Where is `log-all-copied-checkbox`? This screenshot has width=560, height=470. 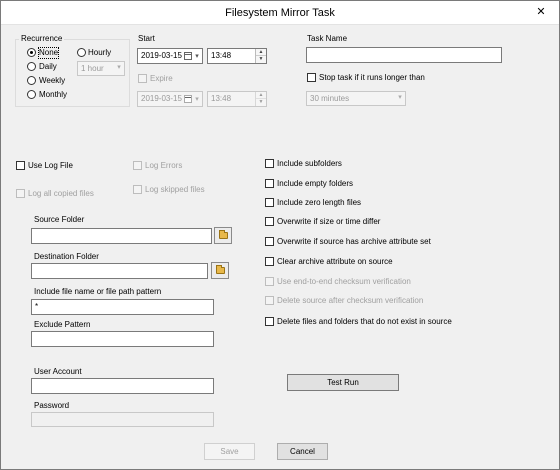 log-all-copied-checkbox is located at coordinates (20, 193).